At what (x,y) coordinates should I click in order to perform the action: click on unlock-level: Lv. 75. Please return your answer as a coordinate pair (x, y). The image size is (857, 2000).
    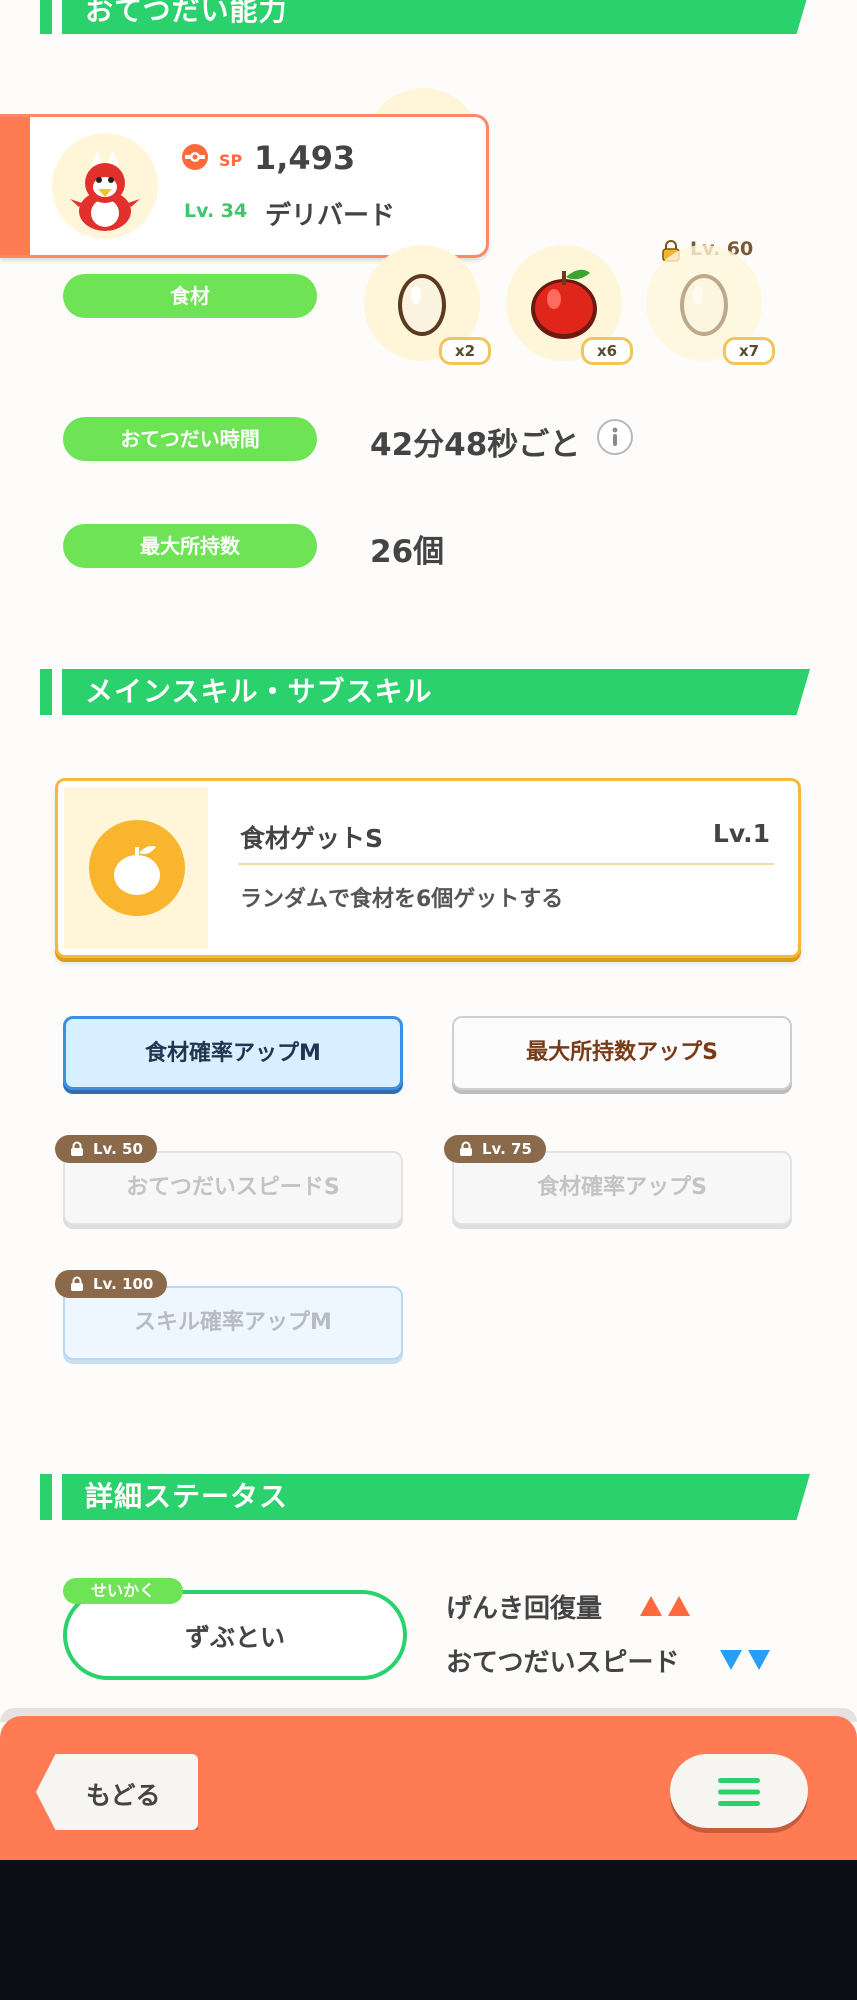
    Looking at the image, I should click on (507, 1149).